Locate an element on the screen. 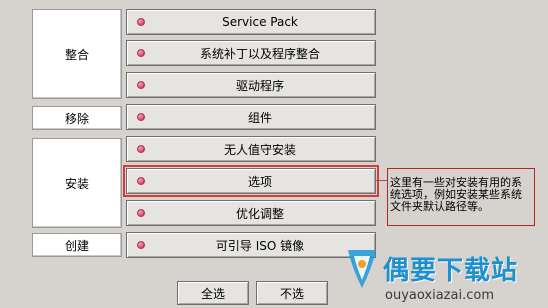 The height and width of the screenshot is (308, 548). button-label: 系统补丁以及程序整合 is located at coordinates (259, 53).